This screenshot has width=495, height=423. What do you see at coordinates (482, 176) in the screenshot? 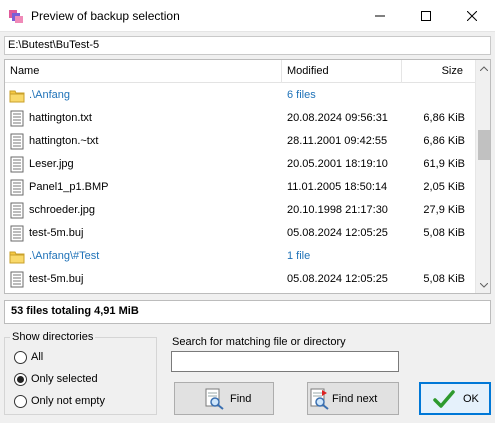
I see `vertical-scrollbar` at bounding box center [482, 176].